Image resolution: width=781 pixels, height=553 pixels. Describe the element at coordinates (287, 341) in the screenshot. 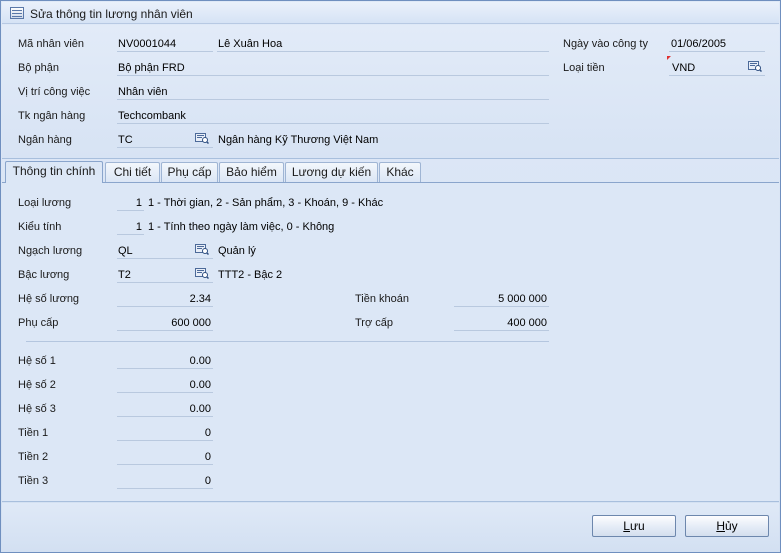

I see `section-divider` at that location.